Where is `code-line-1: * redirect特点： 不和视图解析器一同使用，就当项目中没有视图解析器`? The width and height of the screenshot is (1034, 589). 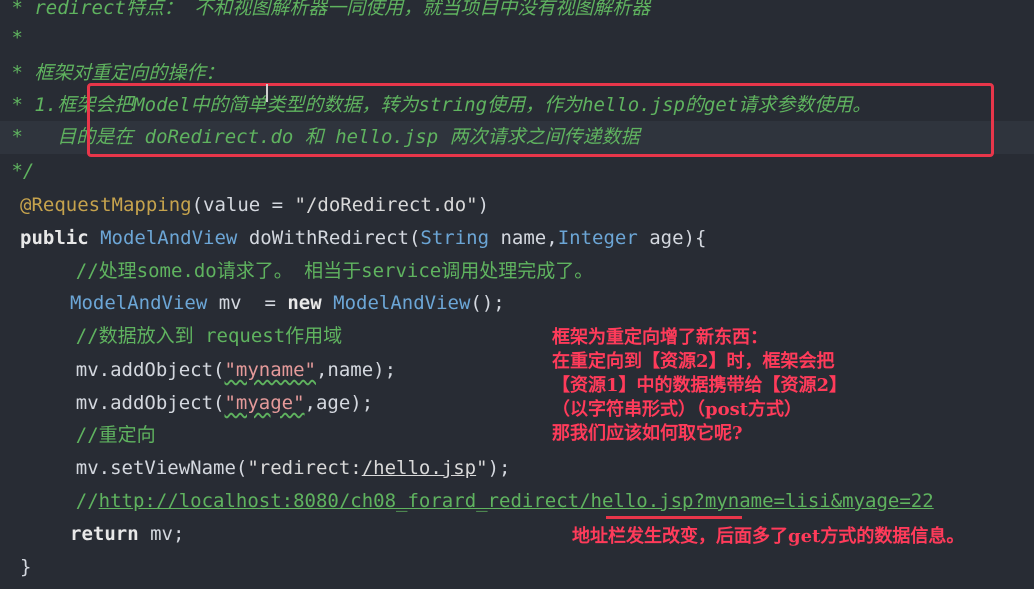
code-line-1: * redirect特点： 不和视图解析器一同使用，就当项目中没有视图解析器 is located at coordinates (325, 9).